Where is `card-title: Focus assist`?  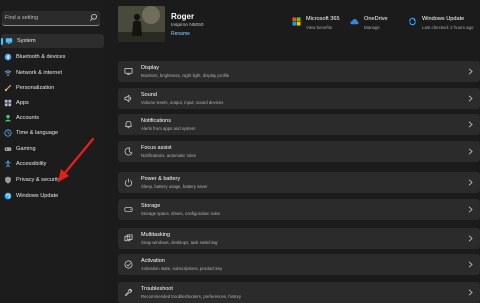 card-title: Focus assist is located at coordinates (156, 148).